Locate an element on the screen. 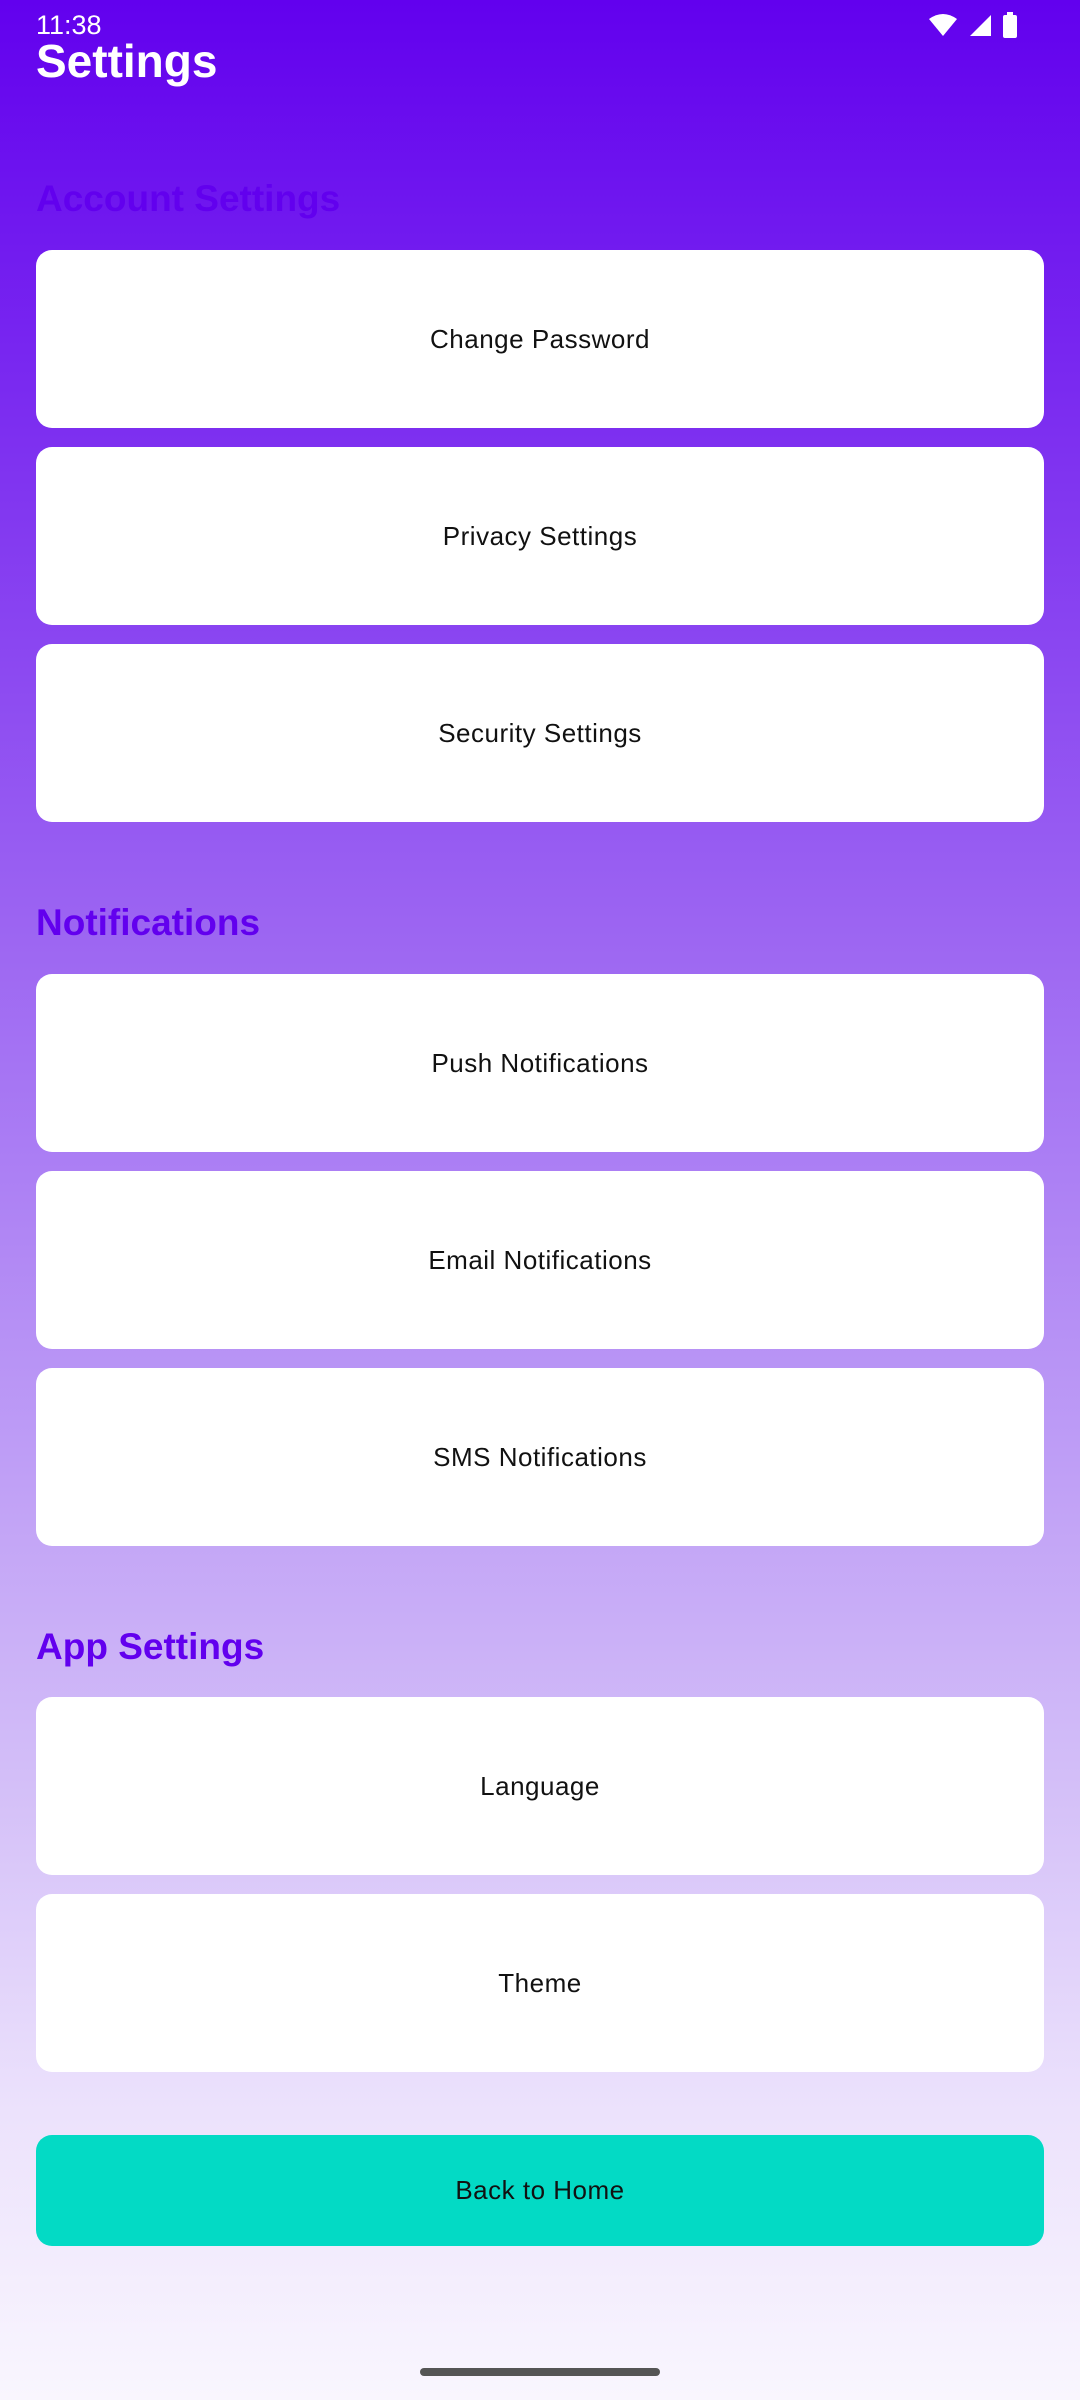  home-indicator is located at coordinates (540, 2372).